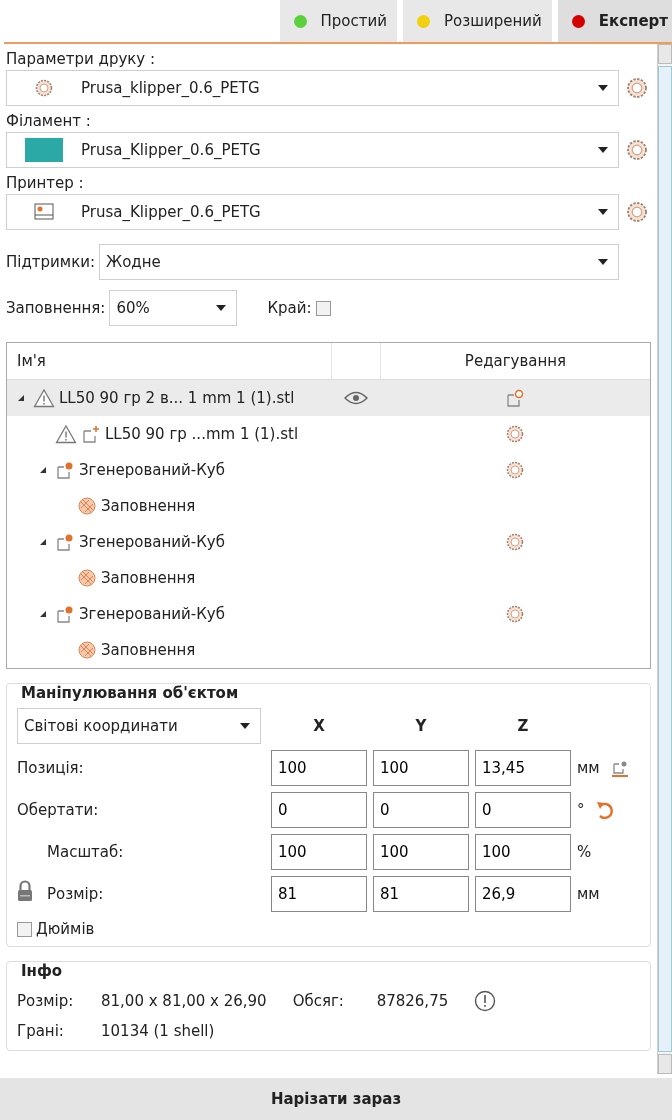 Image resolution: width=672 pixels, height=1120 pixels. Describe the element at coordinates (584, 852) in the screenshot. I see `unit-label: %` at that location.